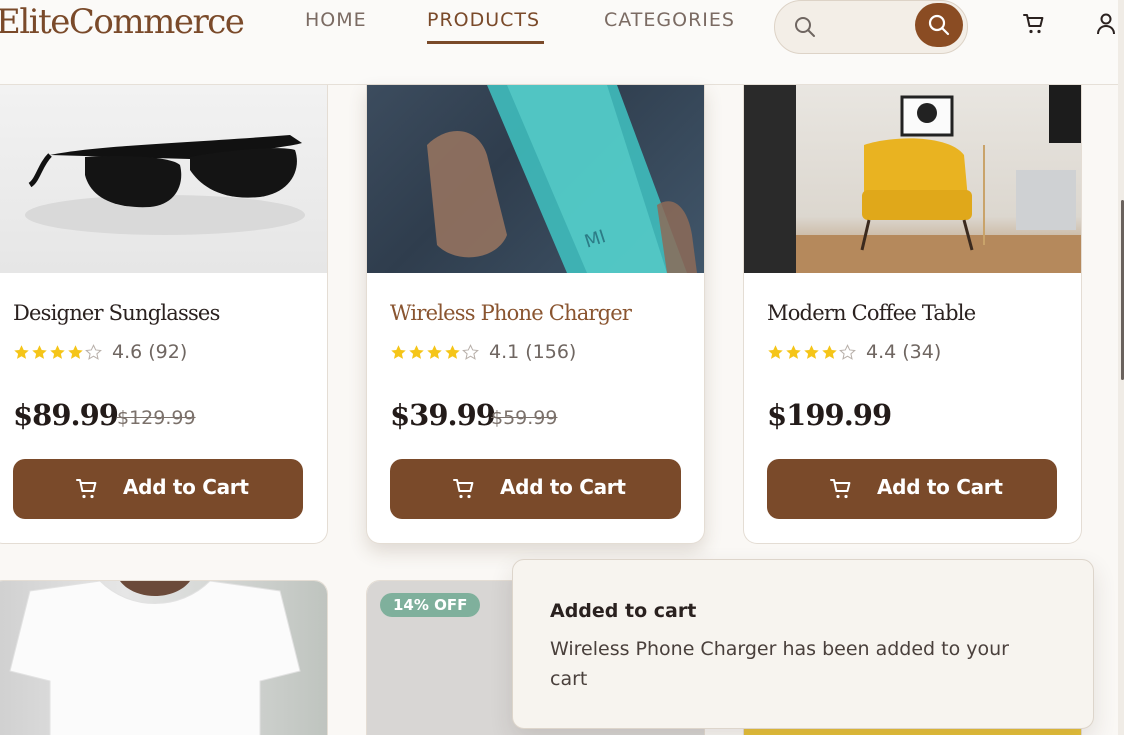  I want to click on product-title: Modern Coffee Table, so click(871, 313).